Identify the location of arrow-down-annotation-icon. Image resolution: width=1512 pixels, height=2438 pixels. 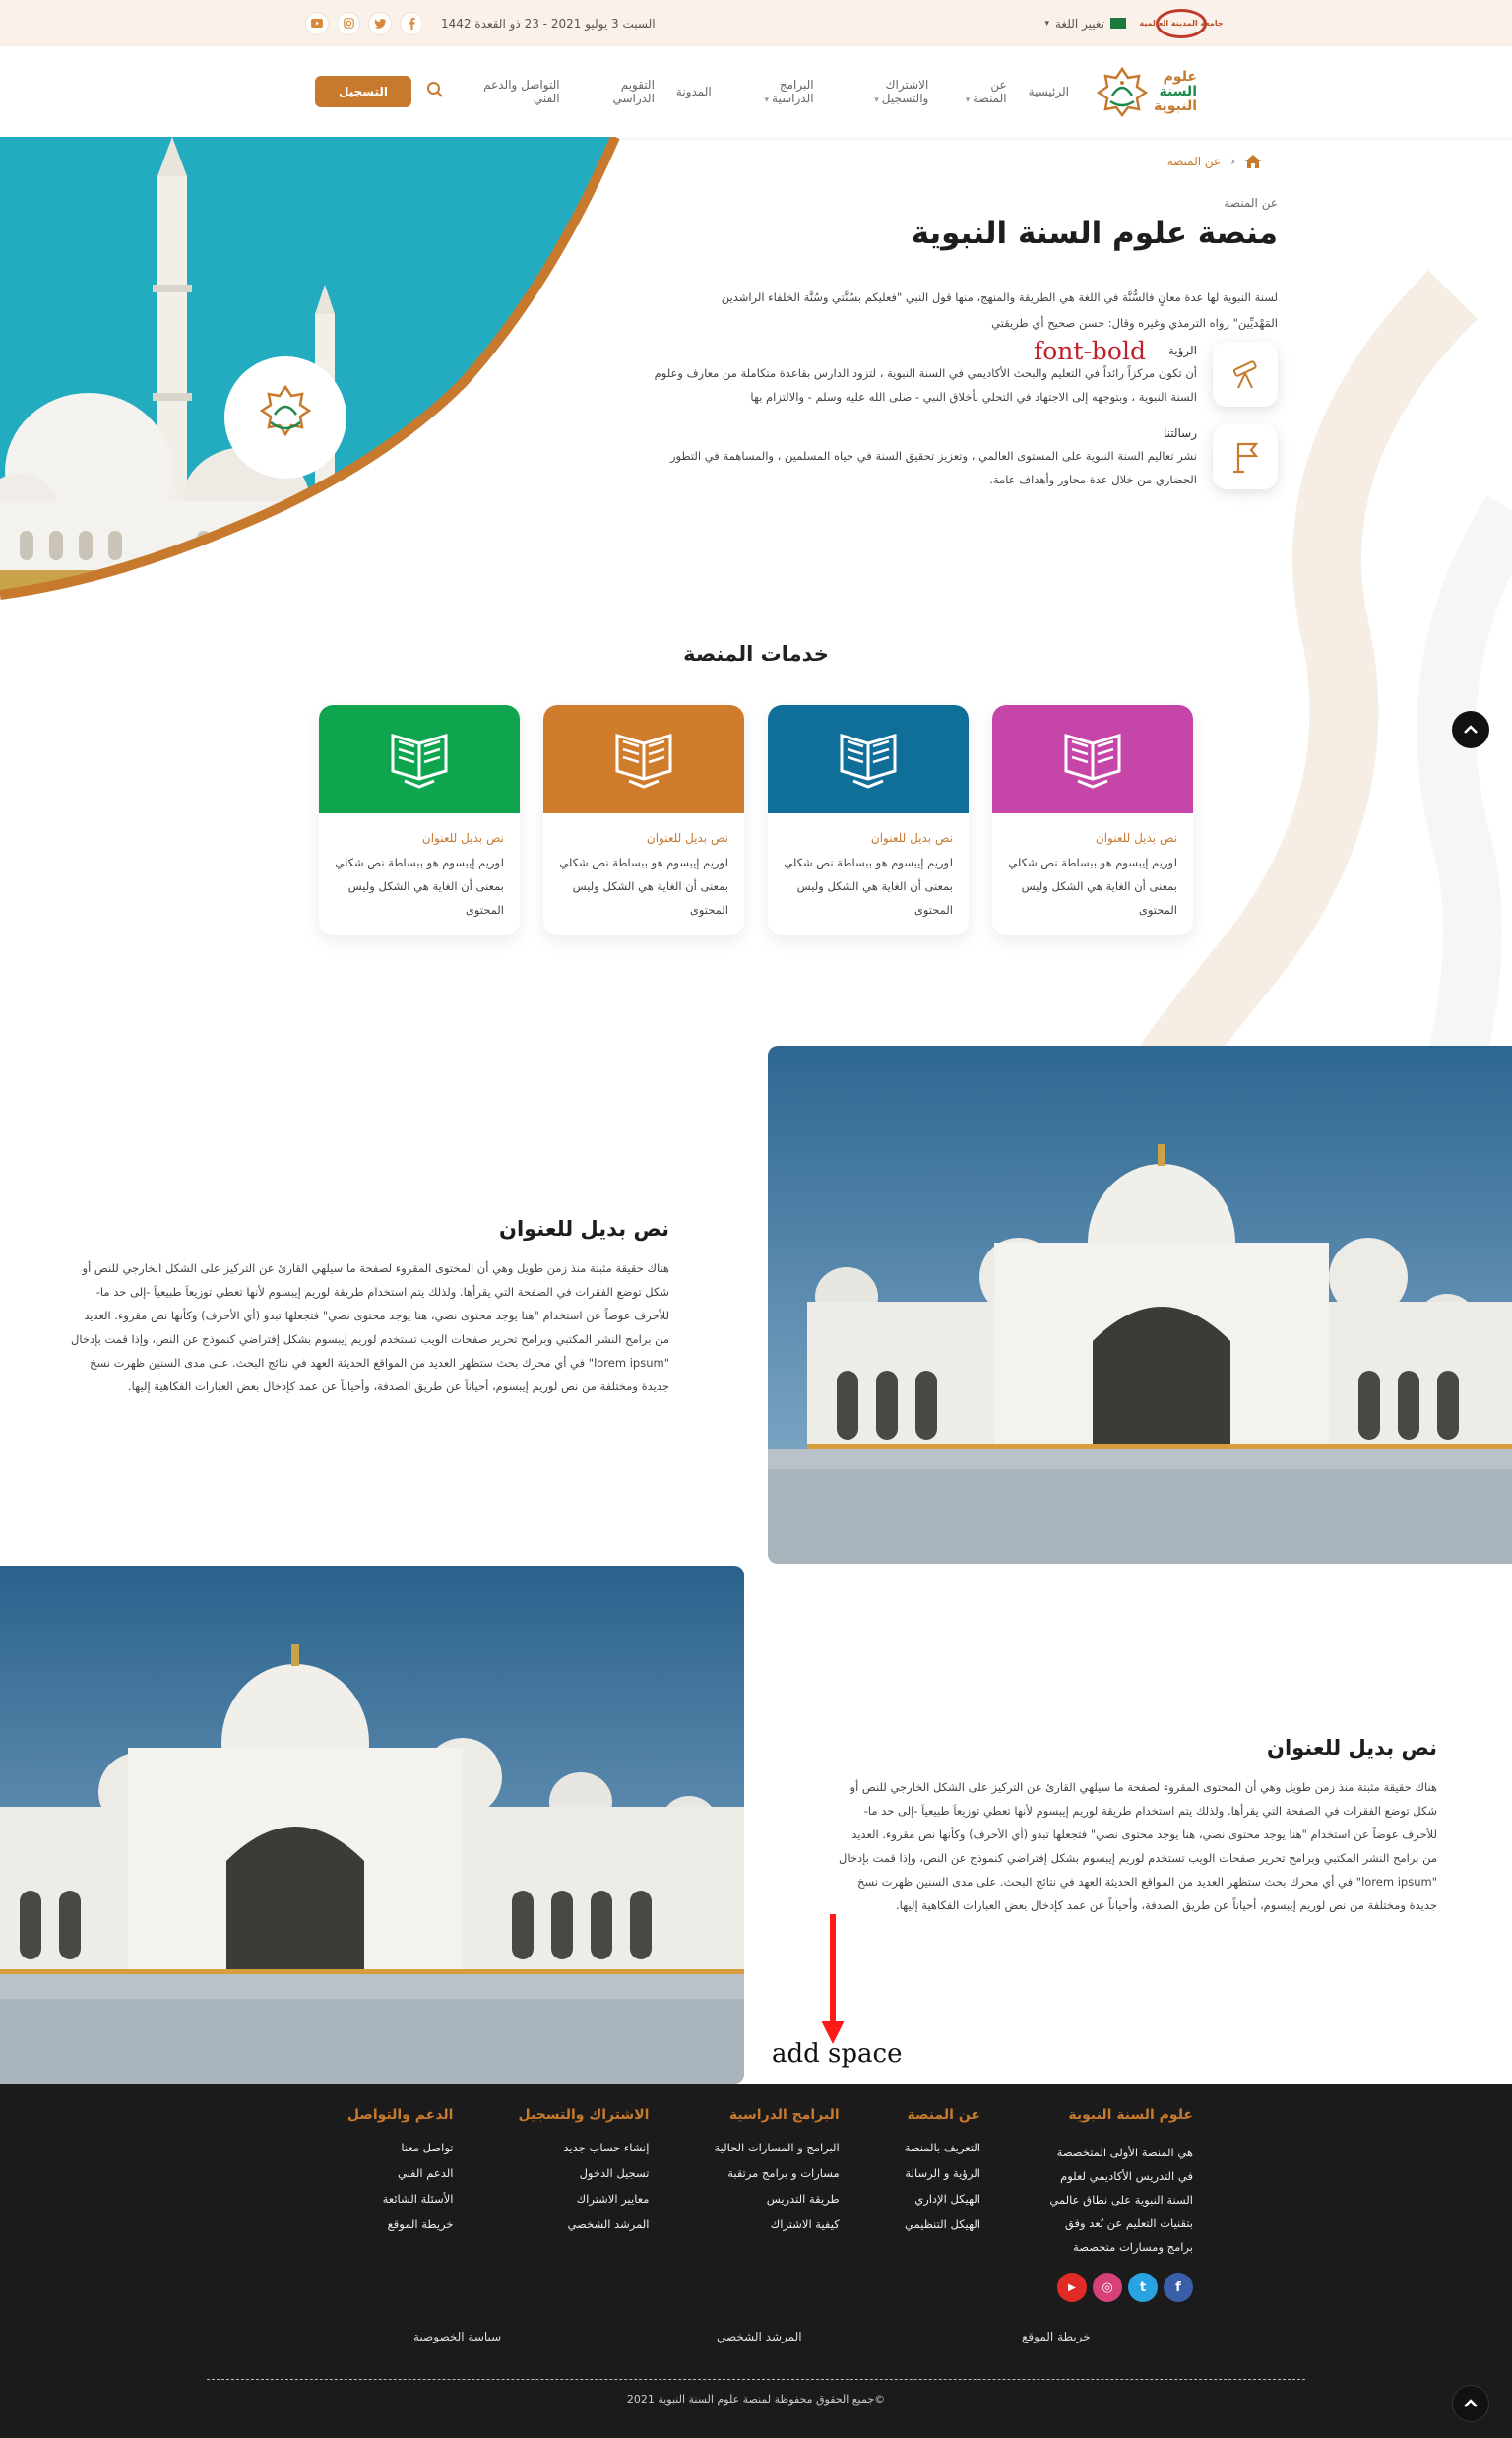
(833, 1979).